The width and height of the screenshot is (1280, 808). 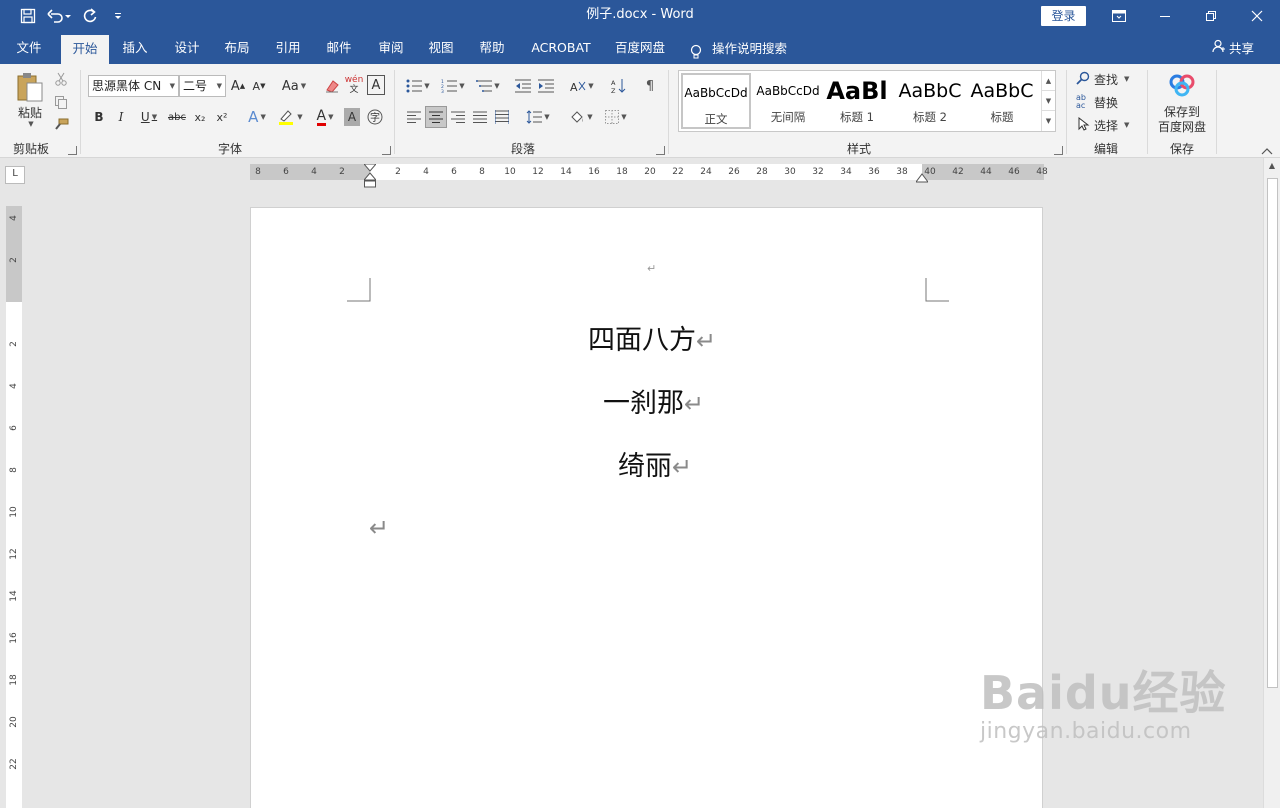 I want to click on tab-references: 引用, so click(x=288, y=48).